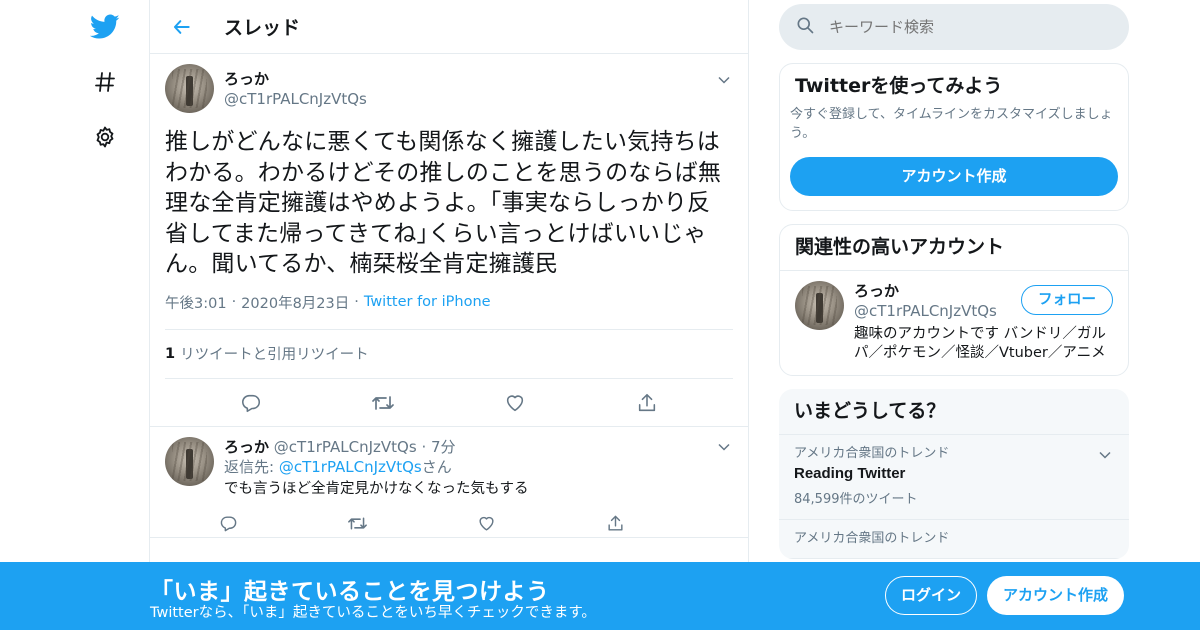 The height and width of the screenshot is (630, 1200). I want to click on trends-title: いまどうしてる？, so click(954, 412).